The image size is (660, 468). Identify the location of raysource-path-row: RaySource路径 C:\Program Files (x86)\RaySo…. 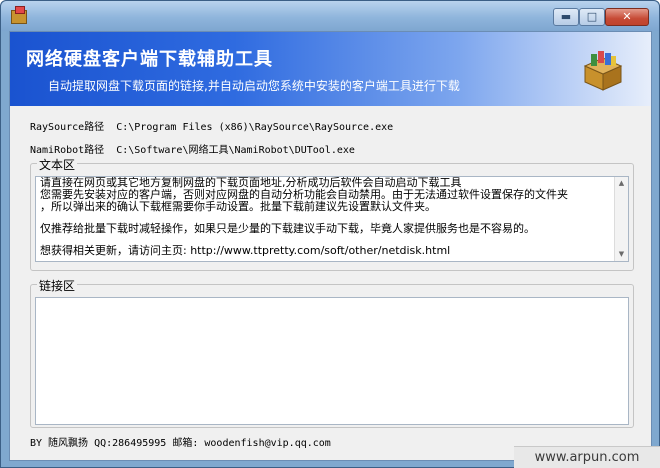
(214, 125).